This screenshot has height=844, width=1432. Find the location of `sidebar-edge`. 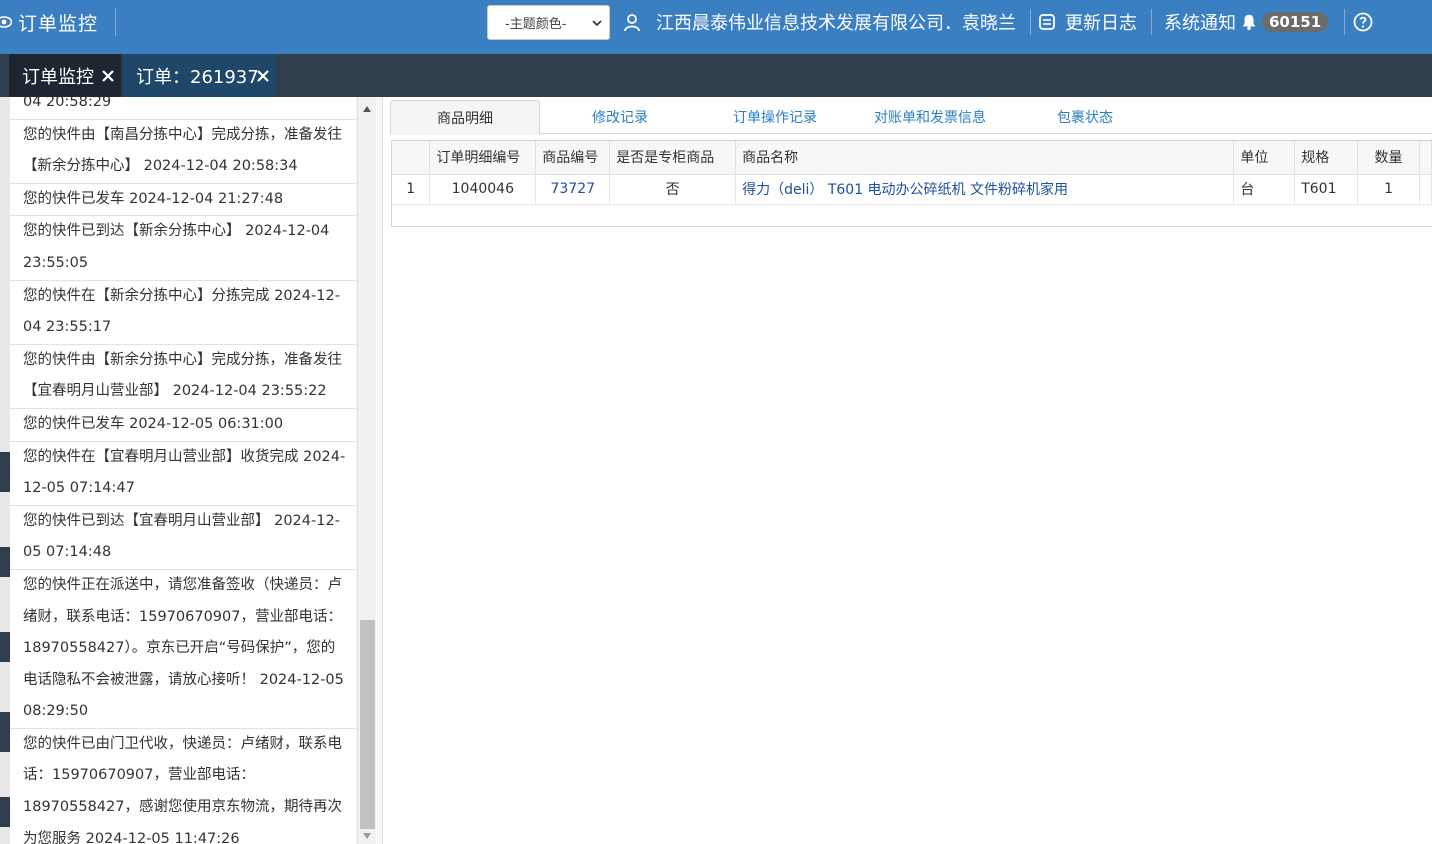

sidebar-edge is located at coordinates (5, 470).